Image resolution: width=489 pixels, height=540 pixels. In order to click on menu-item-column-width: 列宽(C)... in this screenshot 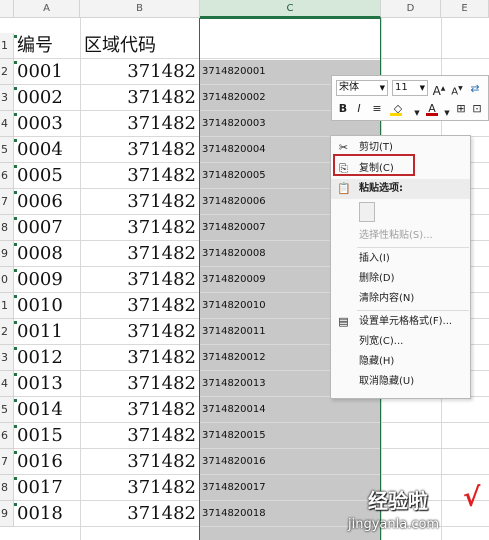, I will do `click(400, 342)`.